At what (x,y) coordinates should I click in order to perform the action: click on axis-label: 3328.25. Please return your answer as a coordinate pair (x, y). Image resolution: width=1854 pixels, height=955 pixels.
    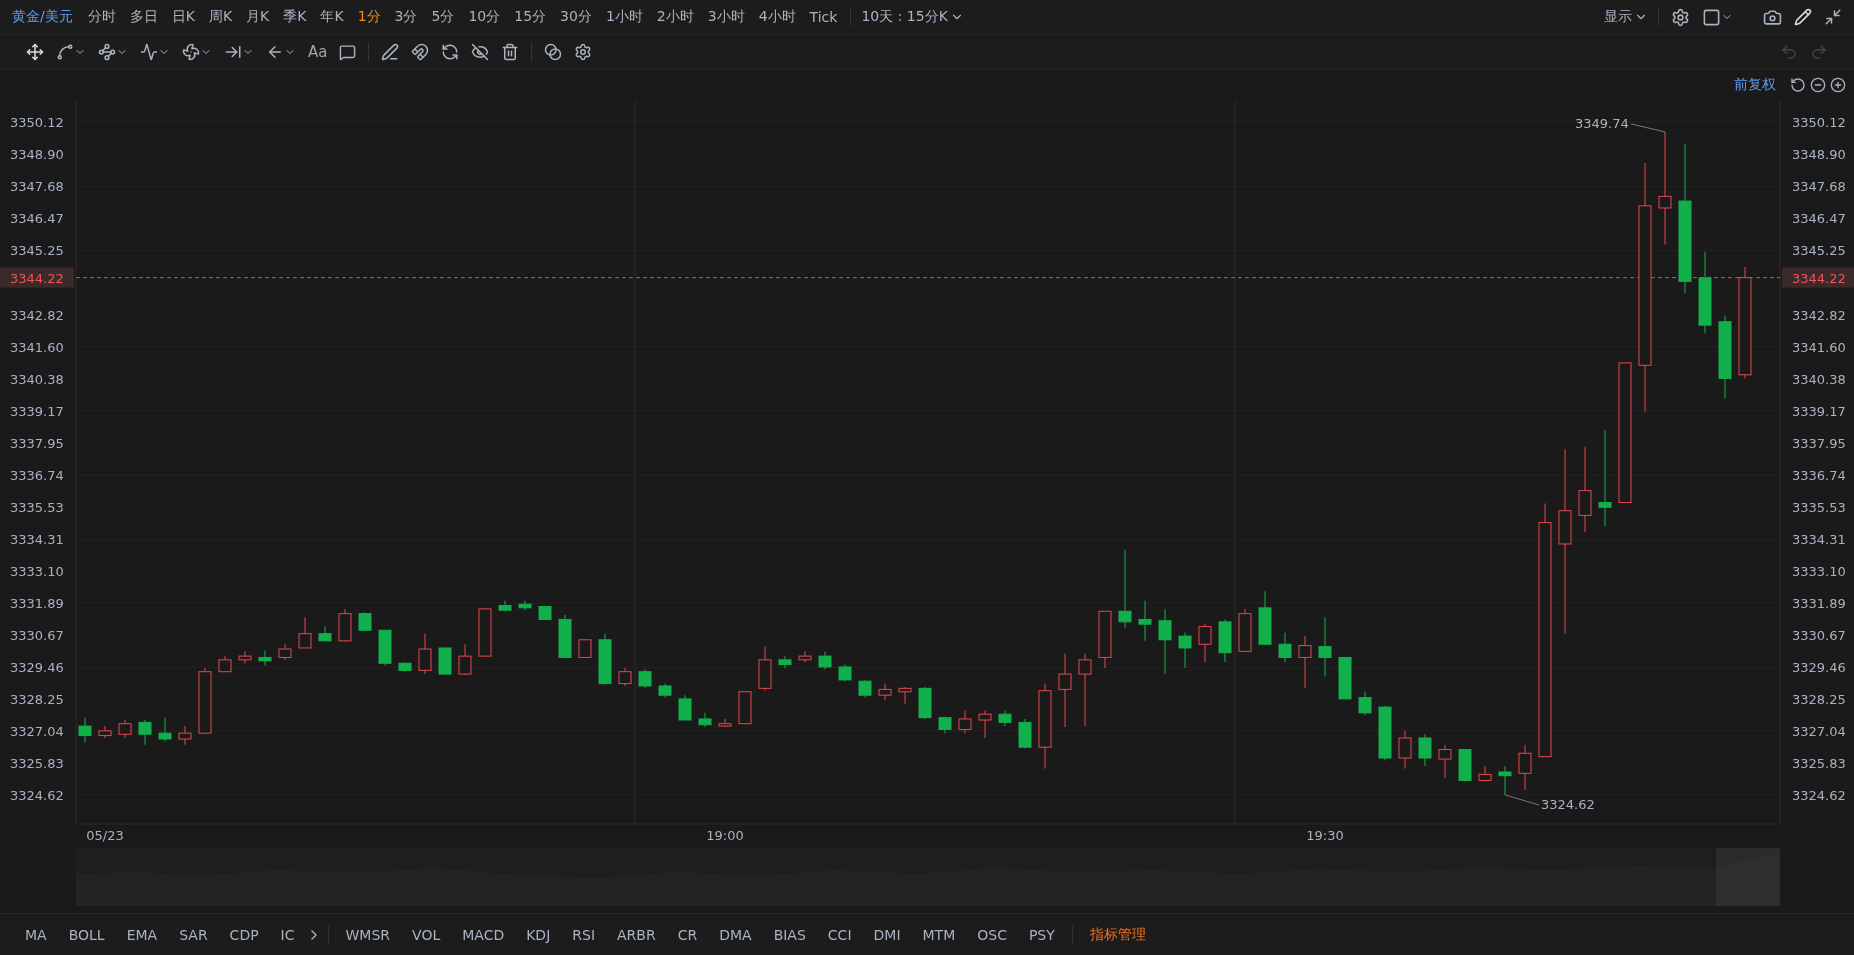
    Looking at the image, I should click on (1819, 700).